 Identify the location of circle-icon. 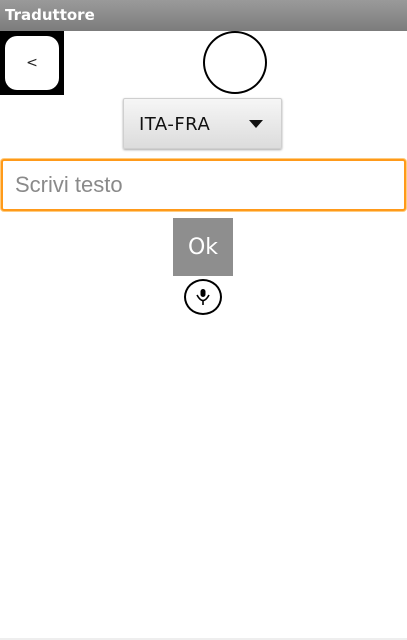
(235, 62).